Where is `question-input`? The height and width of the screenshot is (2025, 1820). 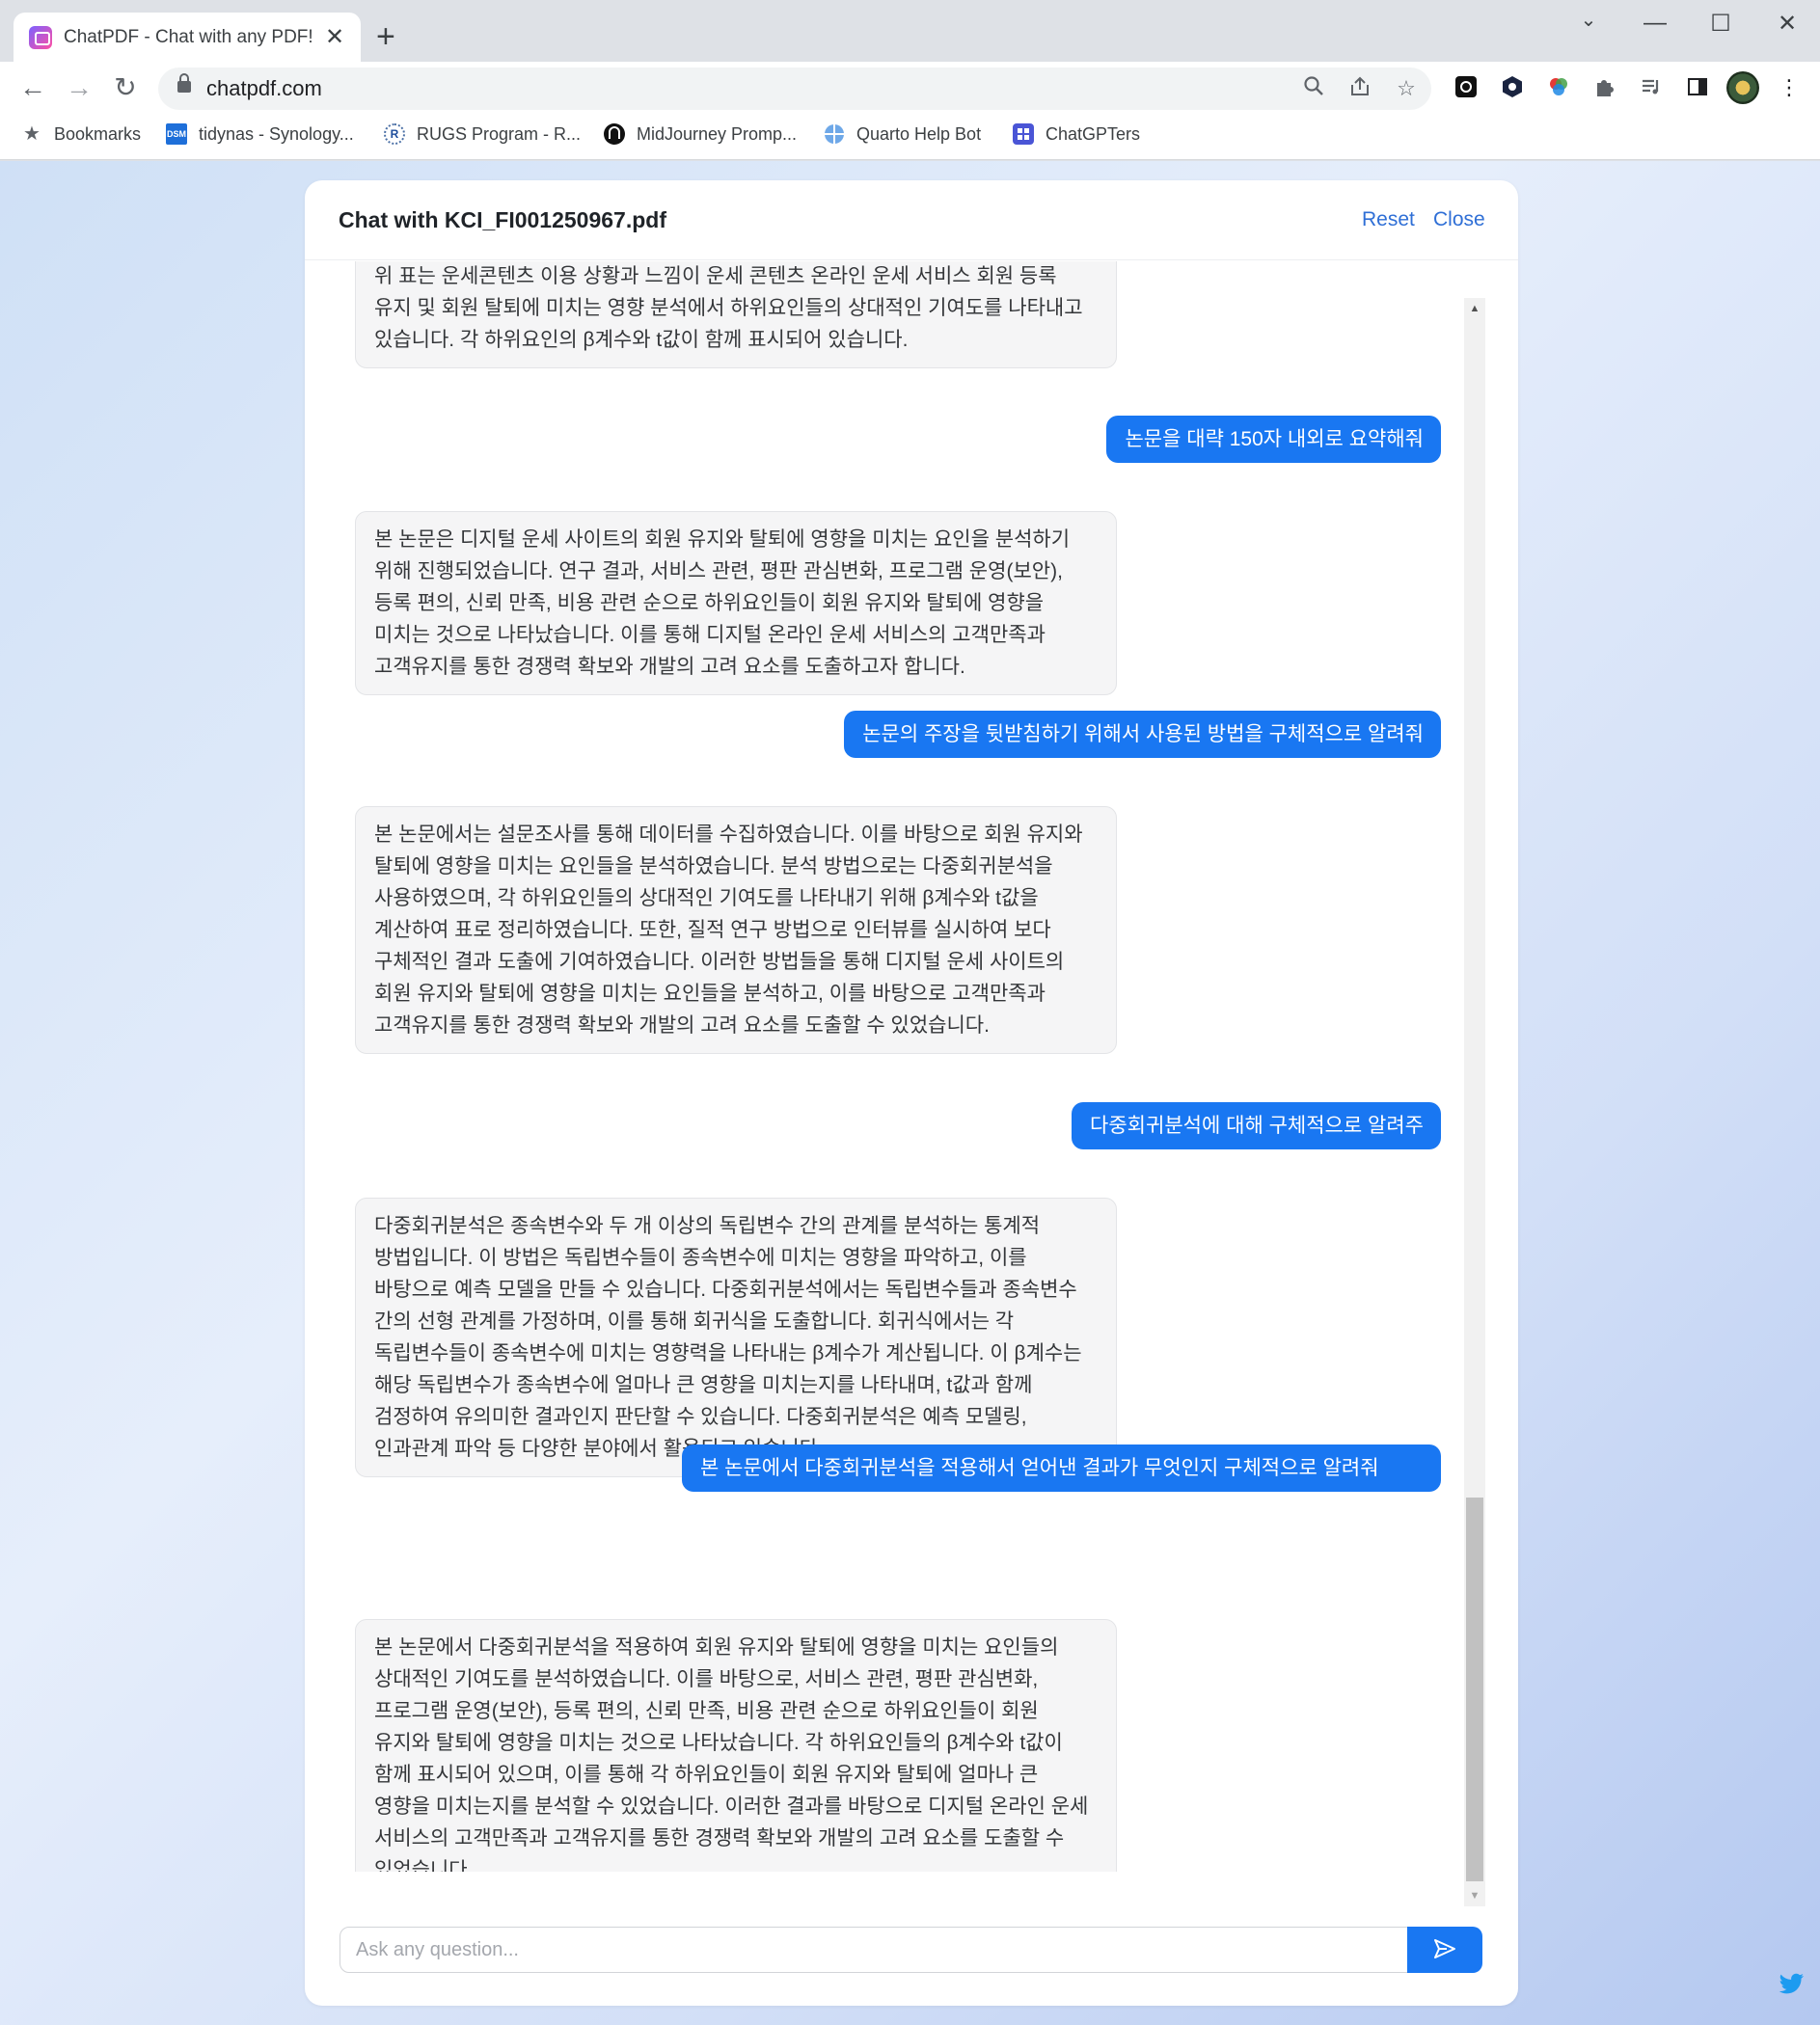
question-input is located at coordinates (874, 1950).